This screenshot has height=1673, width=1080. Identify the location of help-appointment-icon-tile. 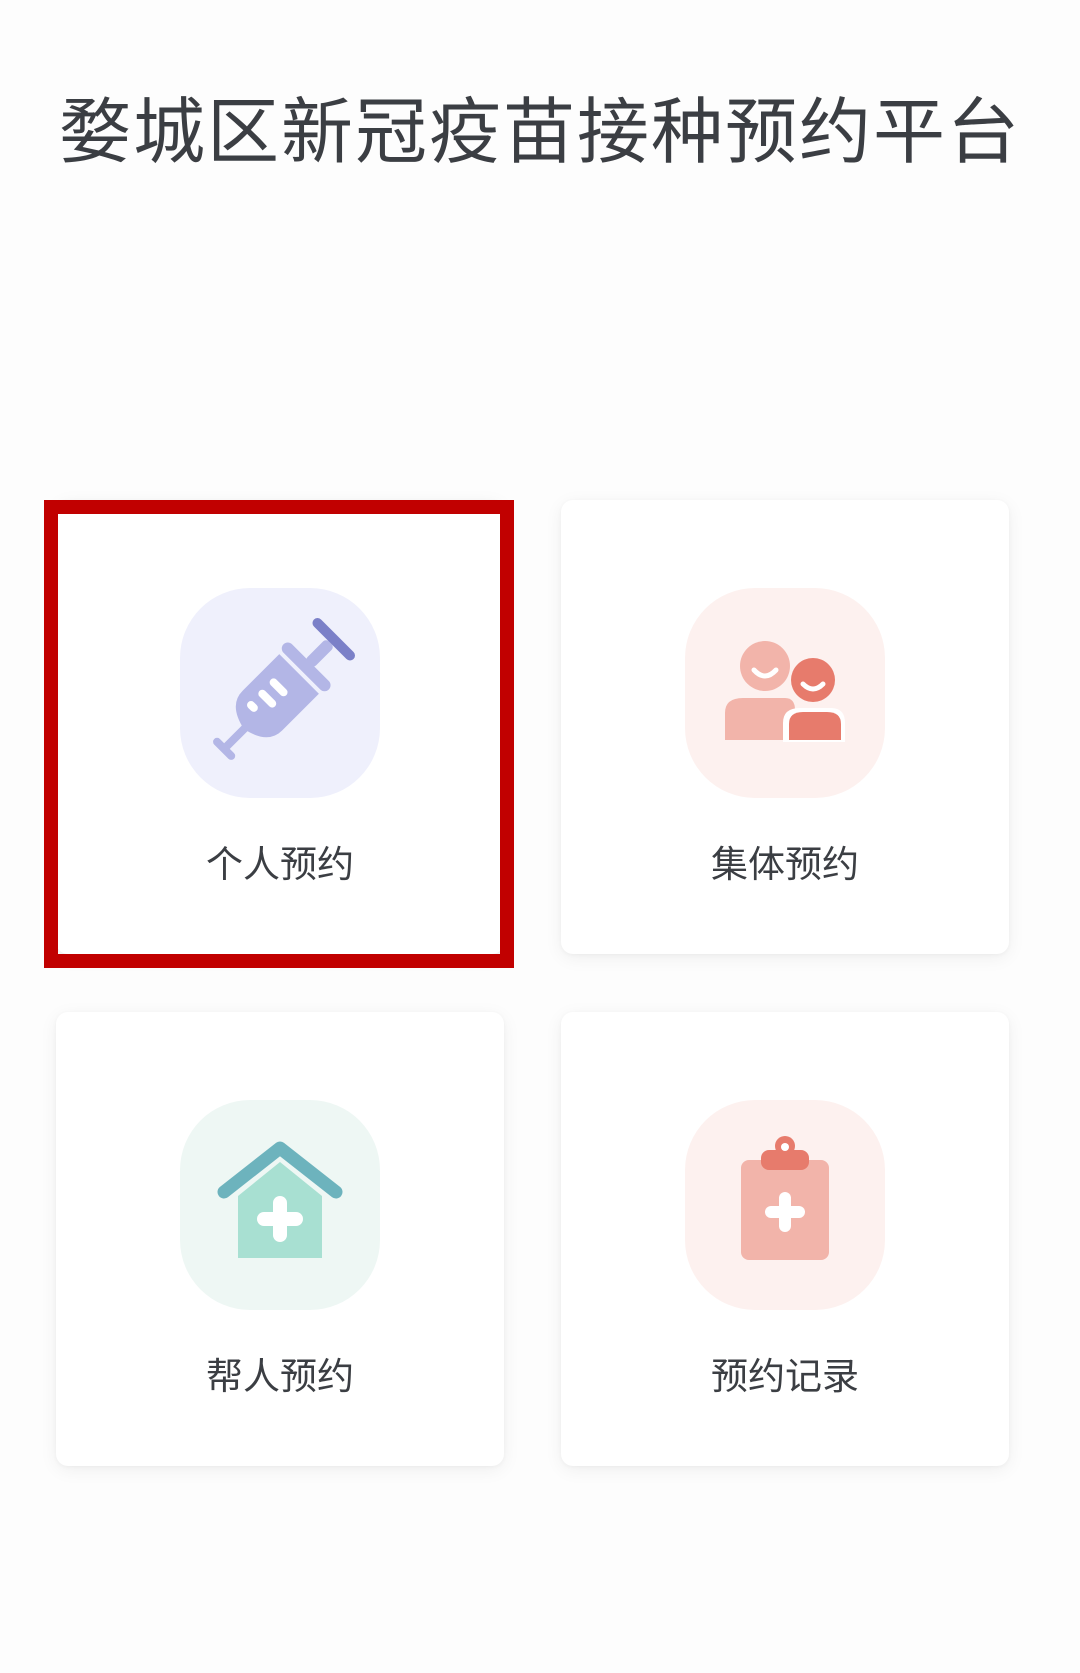
(280, 1205).